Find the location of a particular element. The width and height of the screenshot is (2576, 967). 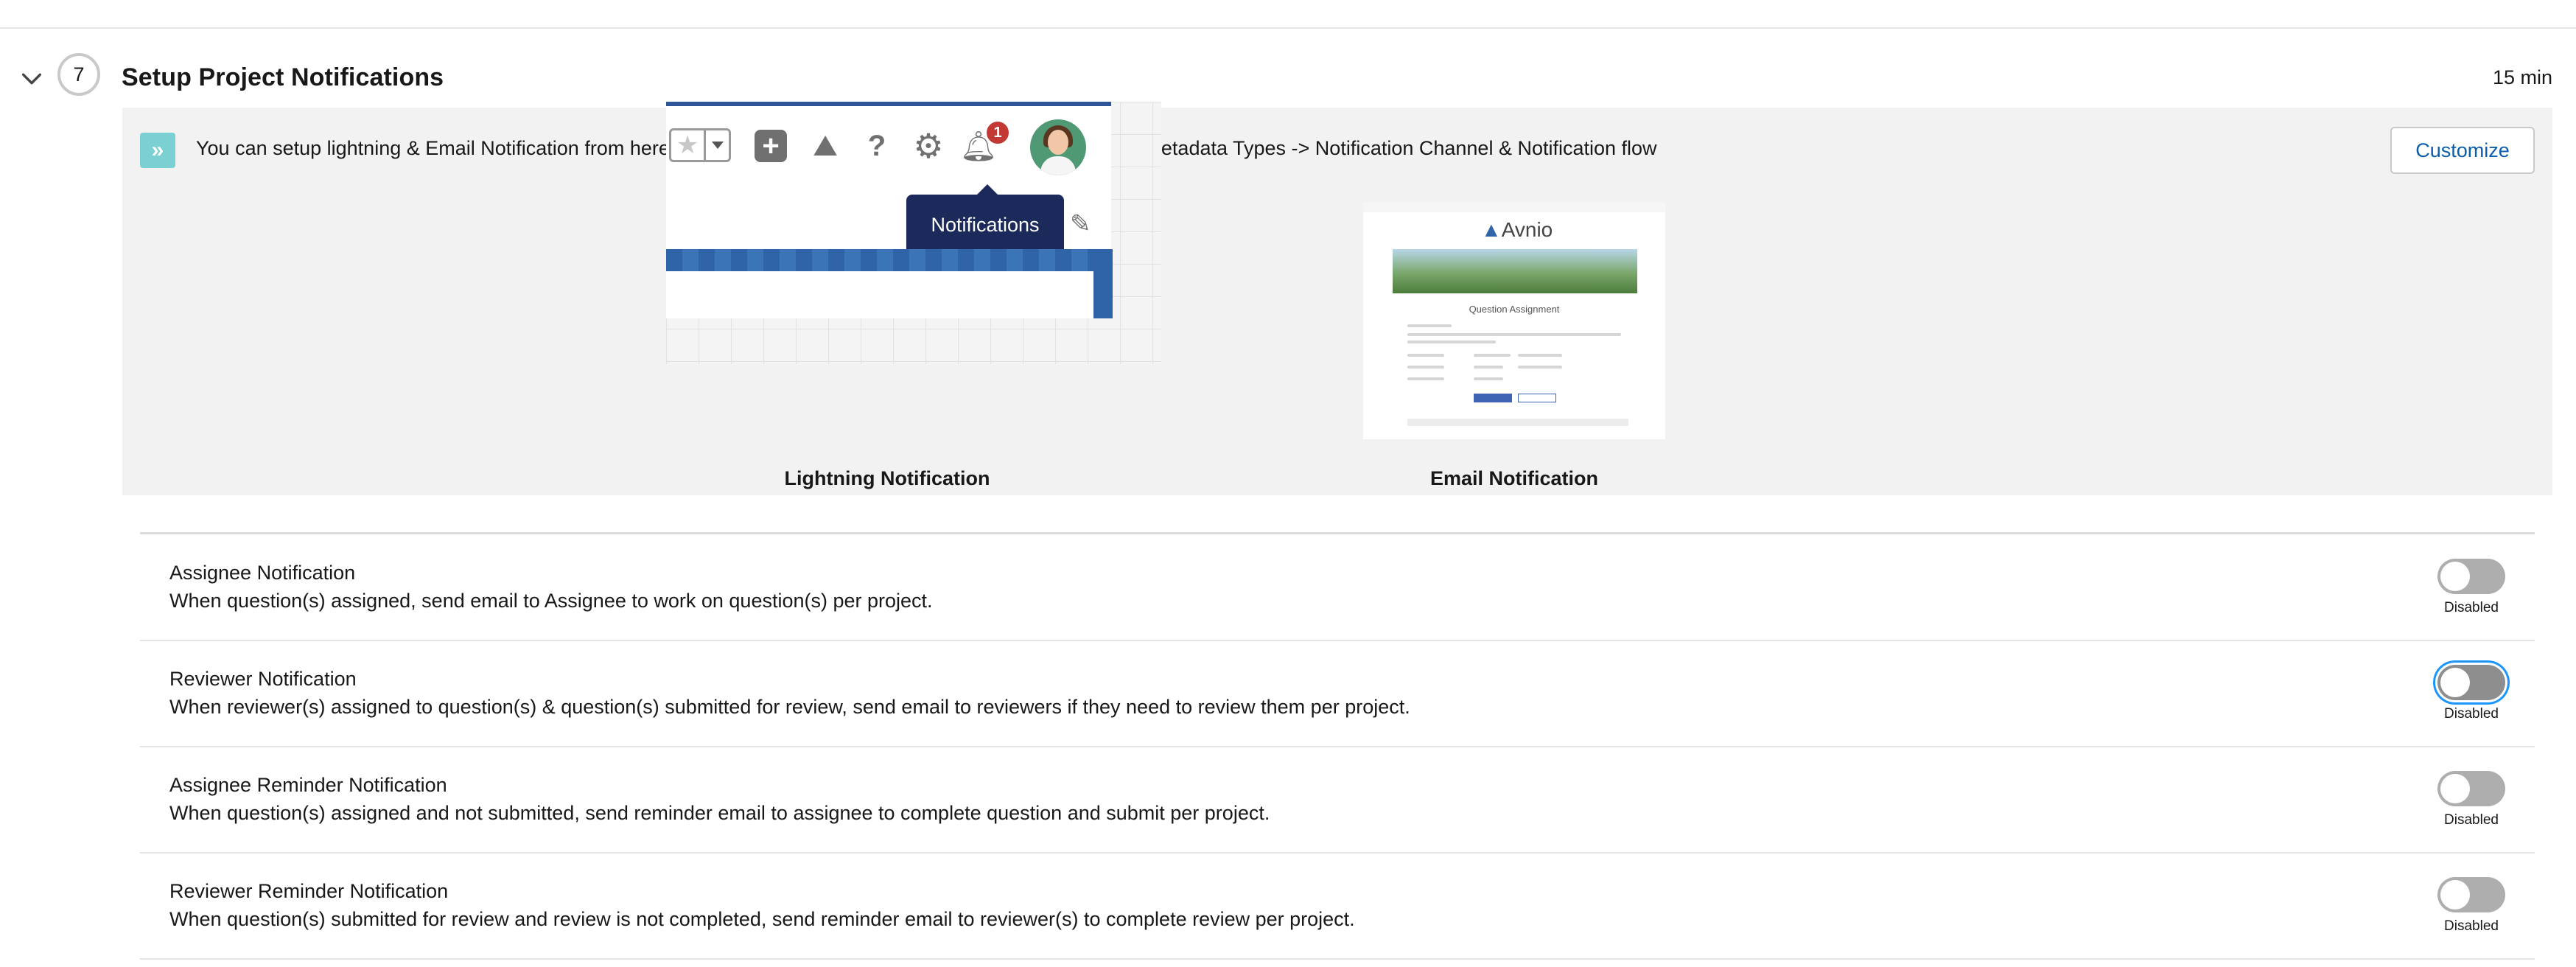

email-table-mock is located at coordinates (1517, 422).